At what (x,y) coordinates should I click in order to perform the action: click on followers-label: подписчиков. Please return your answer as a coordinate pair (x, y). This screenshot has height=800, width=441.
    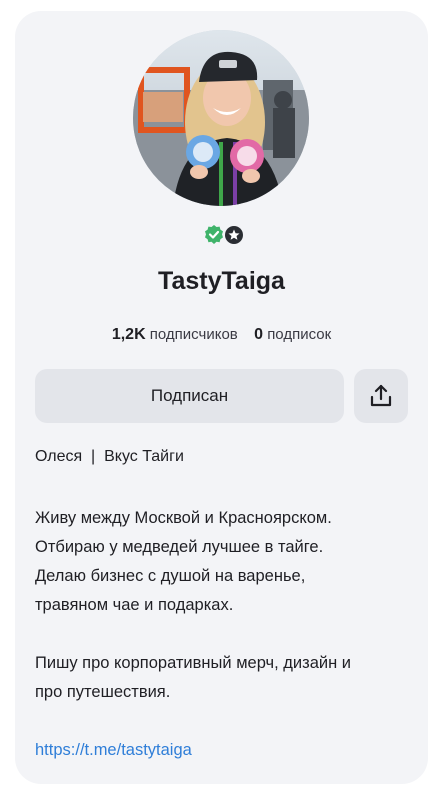
    Looking at the image, I should click on (194, 334).